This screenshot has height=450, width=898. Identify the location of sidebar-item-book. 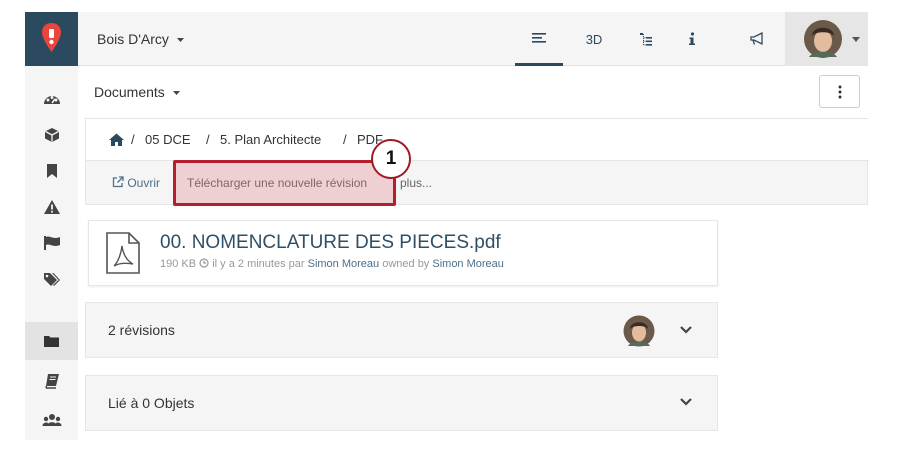
(51, 381).